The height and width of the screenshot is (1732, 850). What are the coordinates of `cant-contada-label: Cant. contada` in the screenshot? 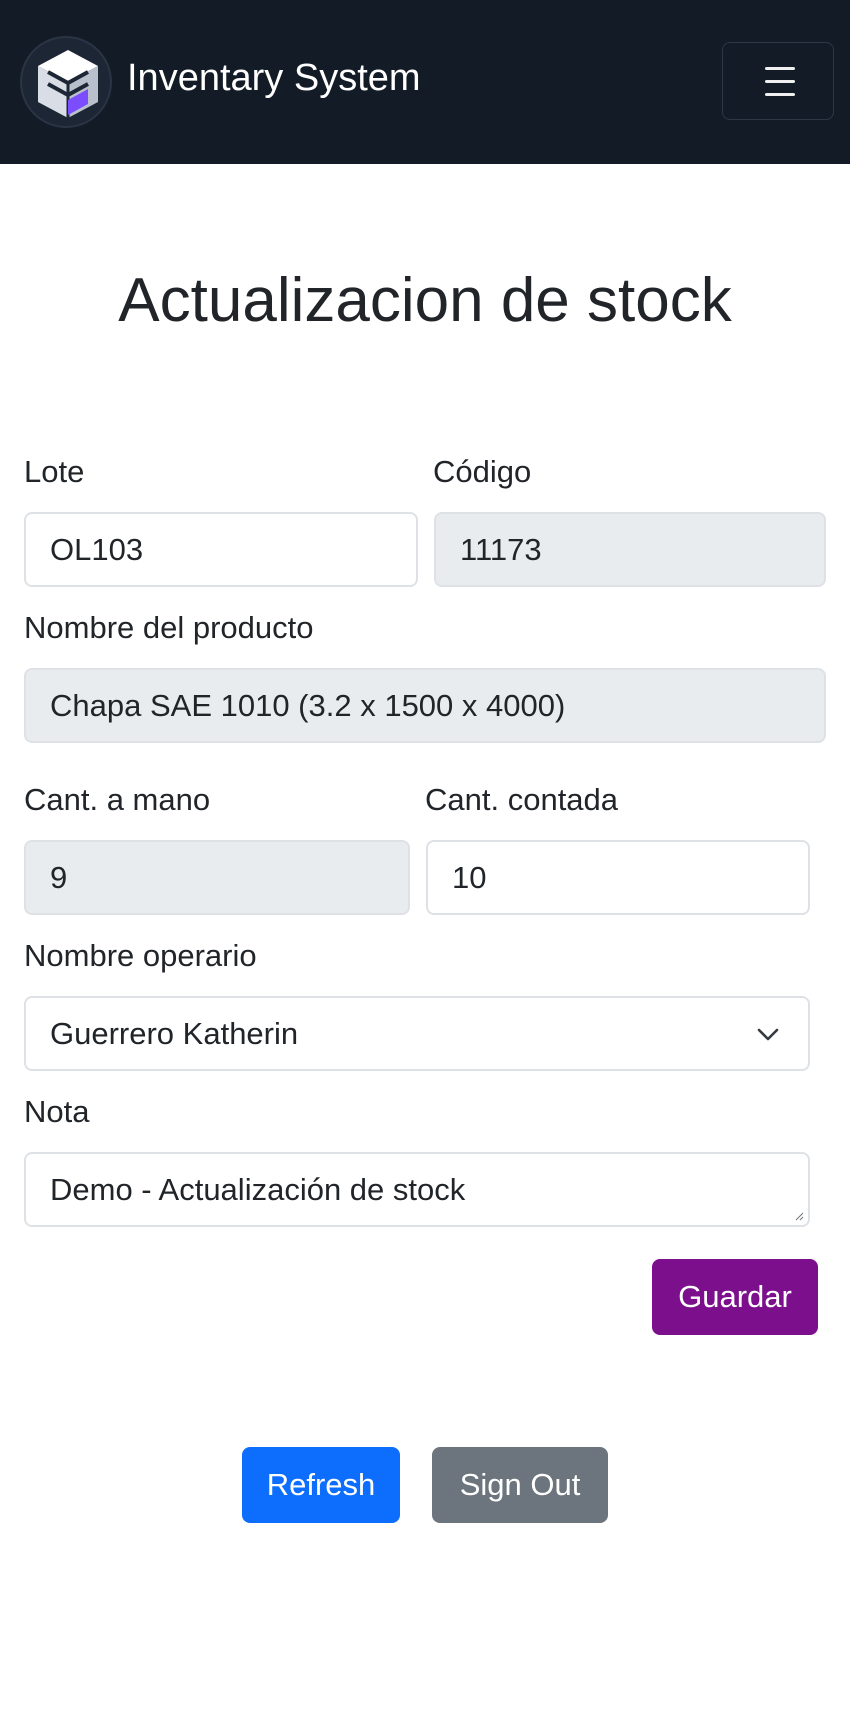 It's located at (522, 799).